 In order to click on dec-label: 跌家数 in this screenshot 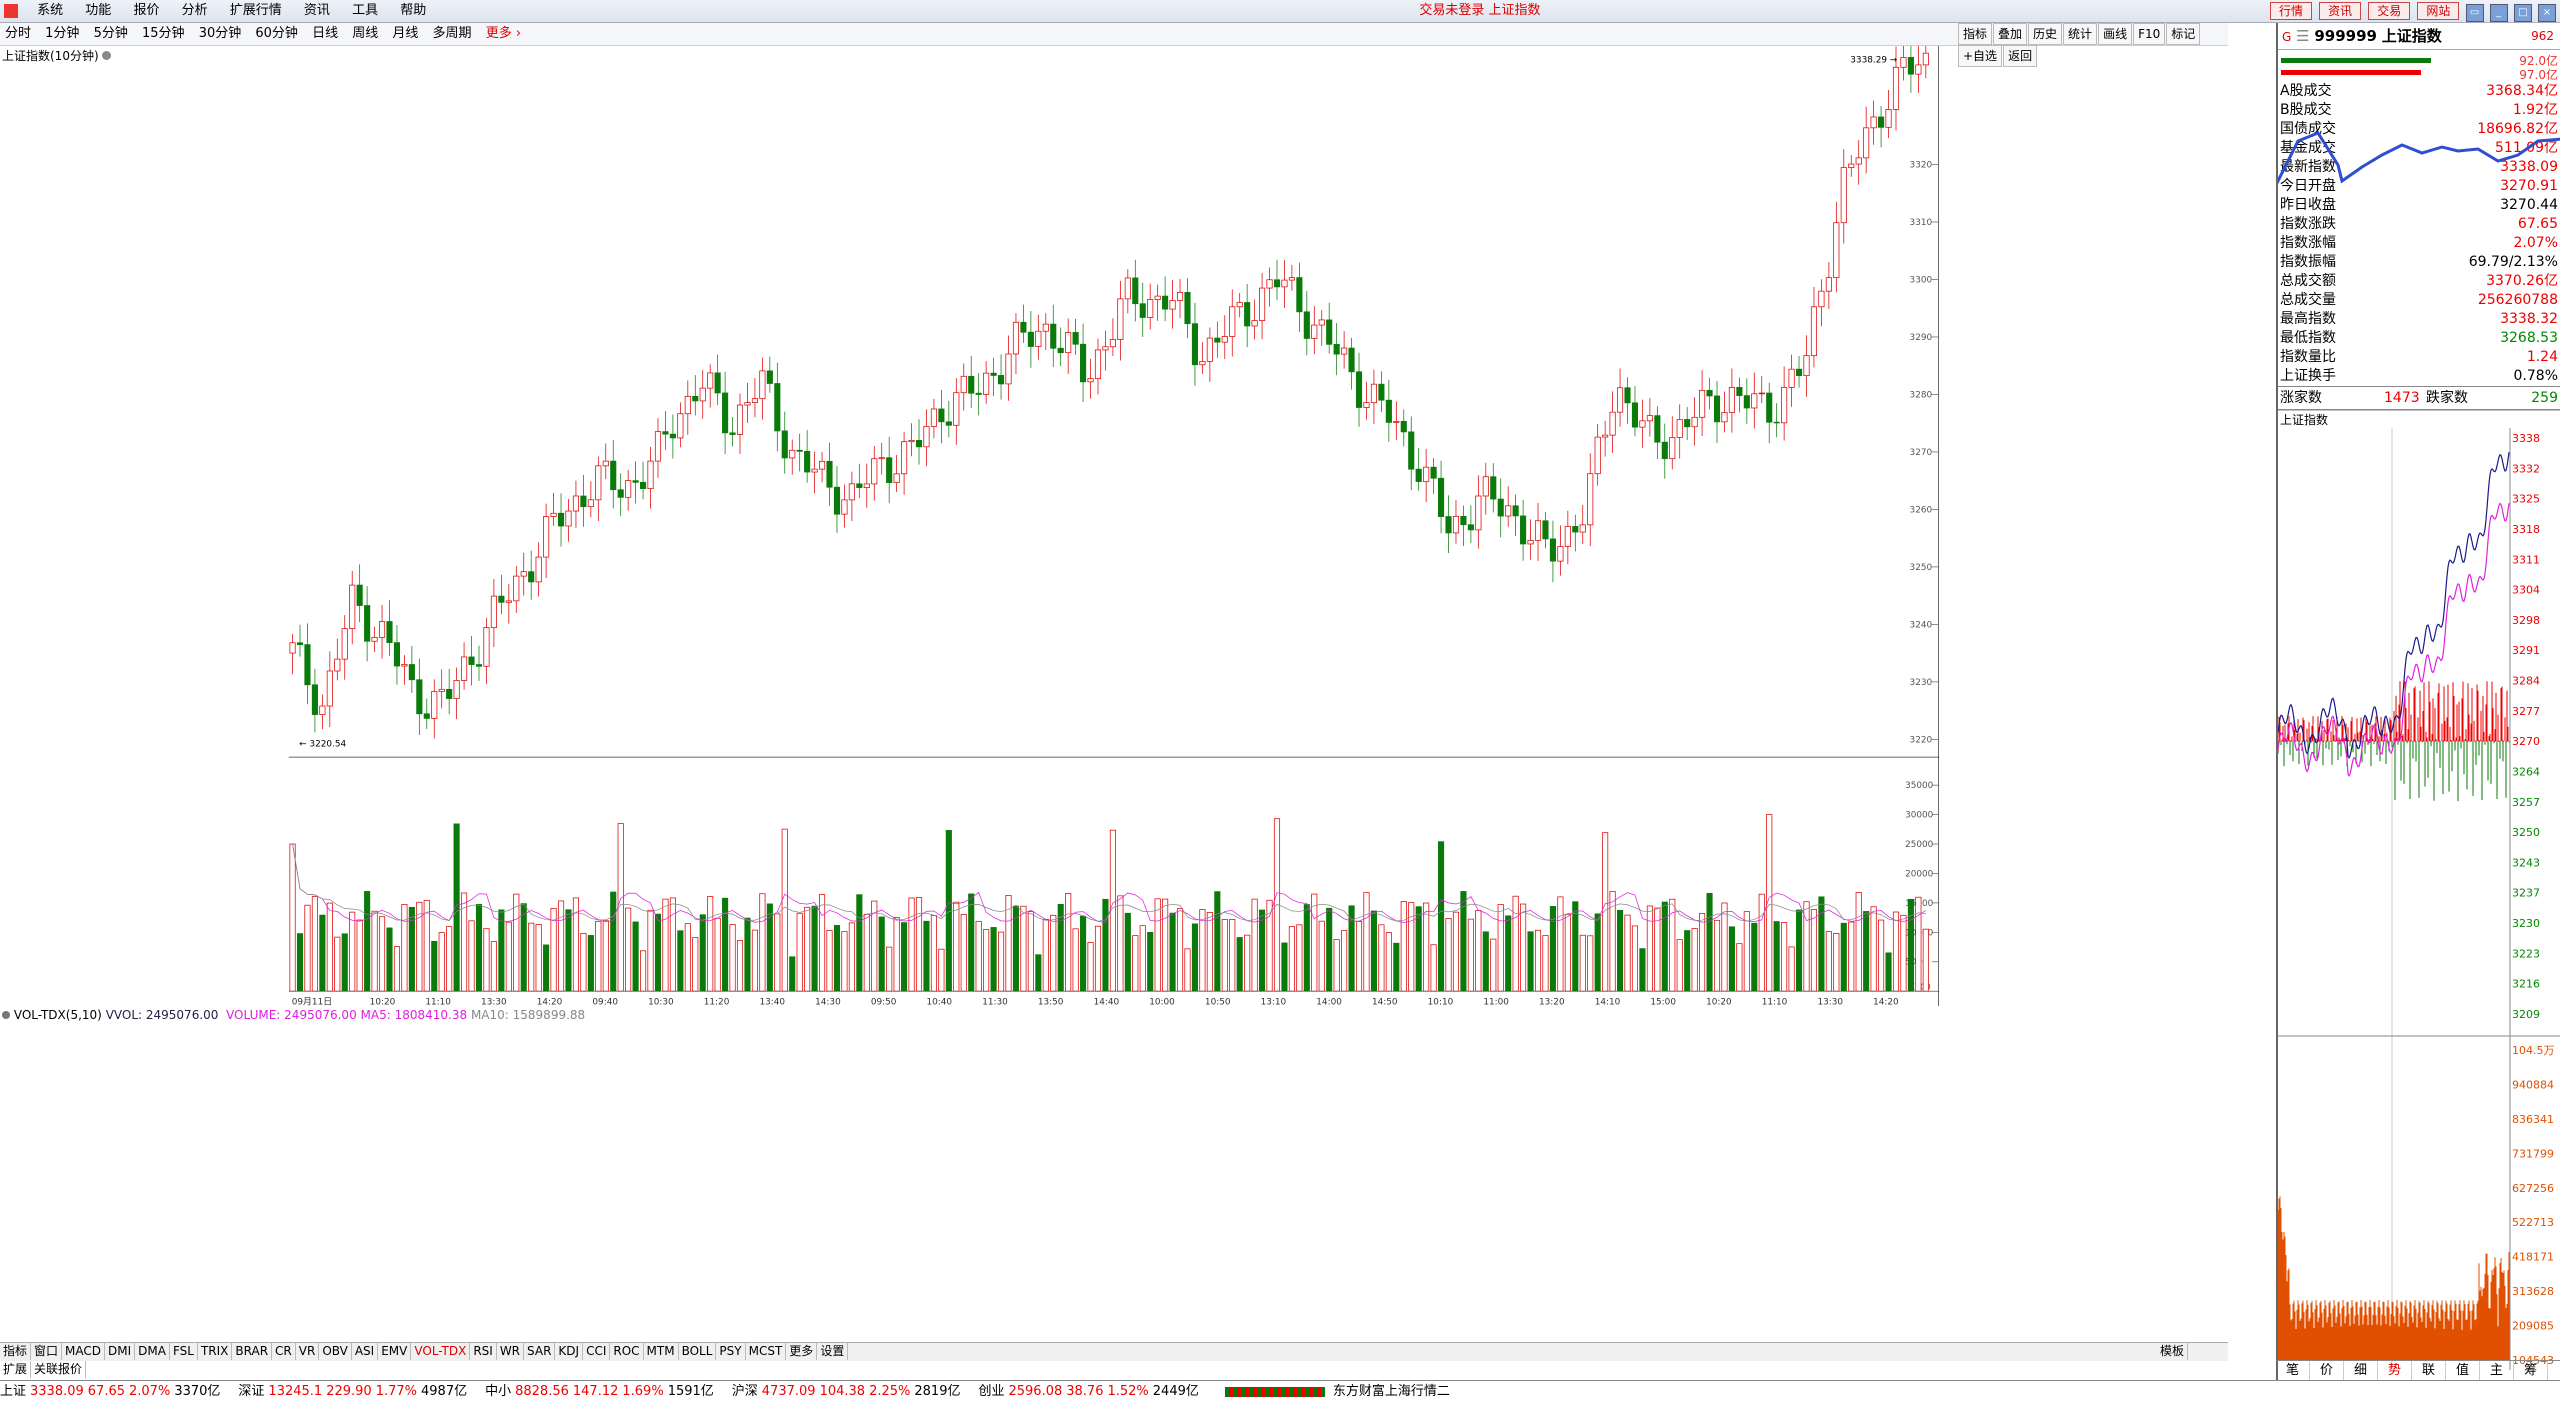, I will do `click(2447, 398)`.